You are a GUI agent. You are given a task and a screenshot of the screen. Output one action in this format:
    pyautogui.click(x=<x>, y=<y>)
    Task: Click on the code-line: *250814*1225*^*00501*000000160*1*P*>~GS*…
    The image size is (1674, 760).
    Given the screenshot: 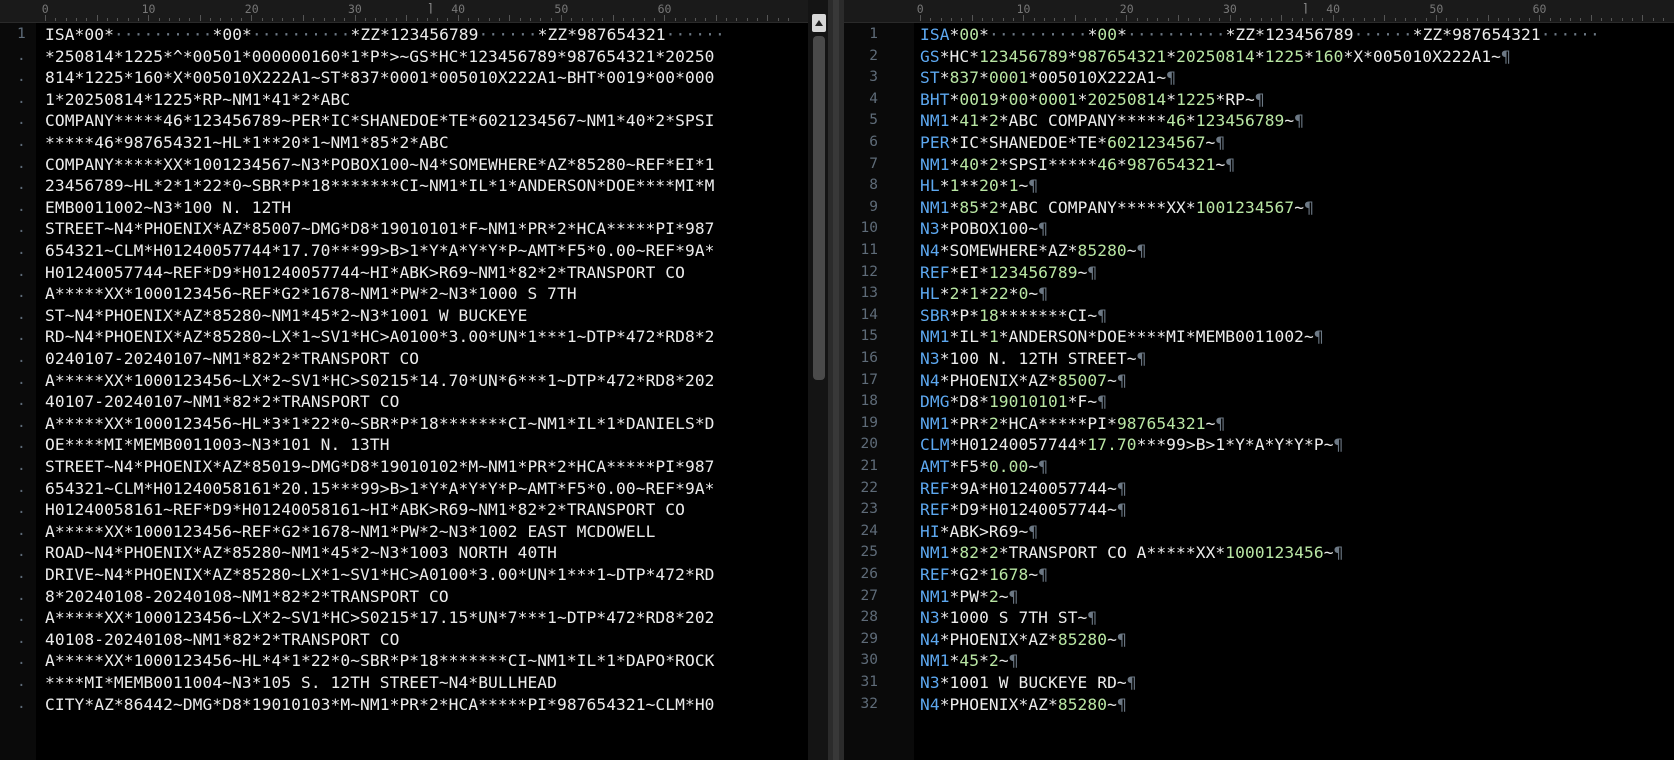 What is the action you would take?
    pyautogui.click(x=380, y=56)
    